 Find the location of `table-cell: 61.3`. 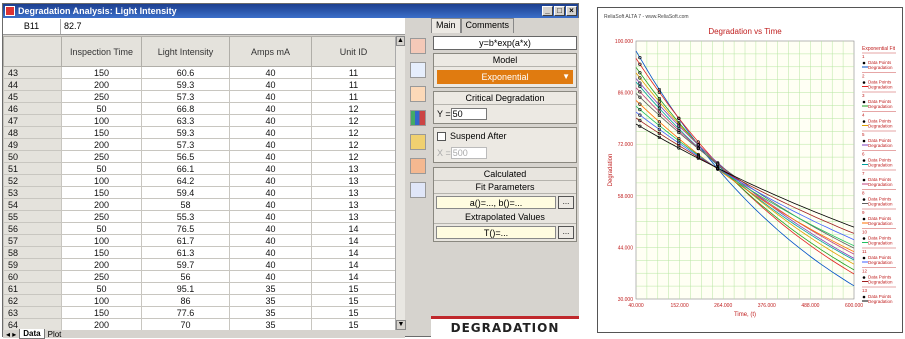

table-cell: 61.3 is located at coordinates (185, 252).